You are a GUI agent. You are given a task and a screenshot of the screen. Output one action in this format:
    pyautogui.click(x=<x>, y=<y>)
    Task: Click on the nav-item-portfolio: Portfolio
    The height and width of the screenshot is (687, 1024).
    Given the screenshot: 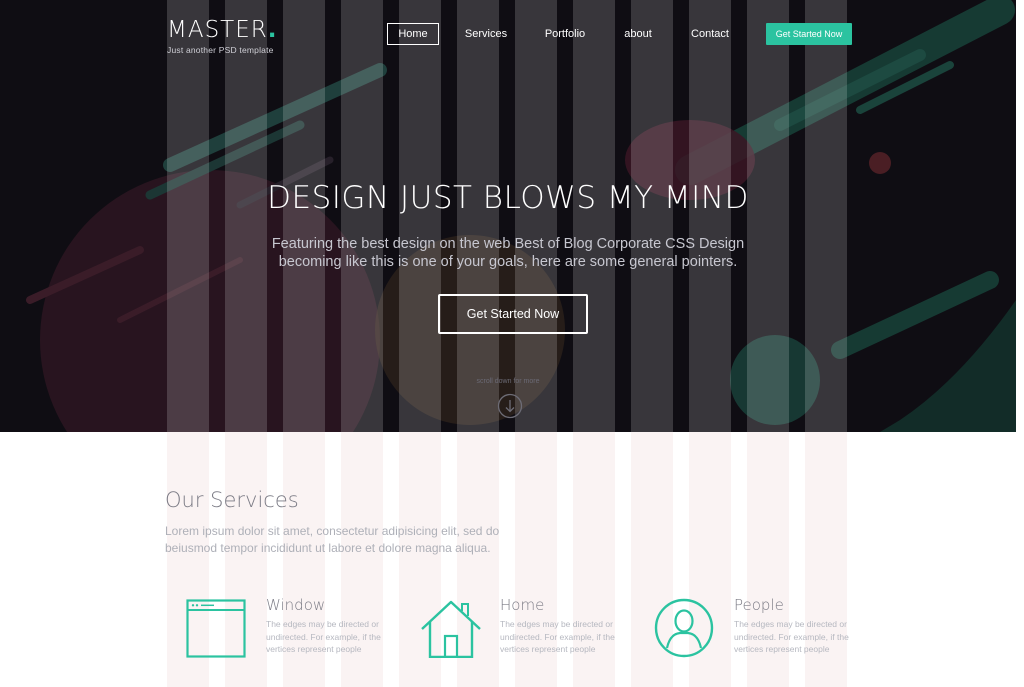 What is the action you would take?
    pyautogui.click(x=565, y=34)
    